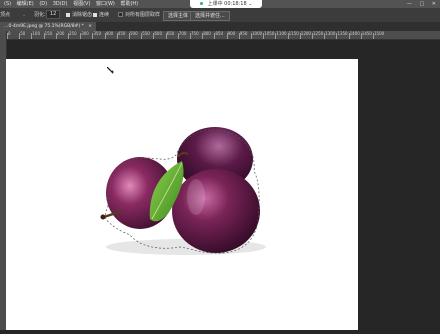  Describe the element at coordinates (9, 35) in the screenshot. I see `ruler-tick-label: 0` at that location.